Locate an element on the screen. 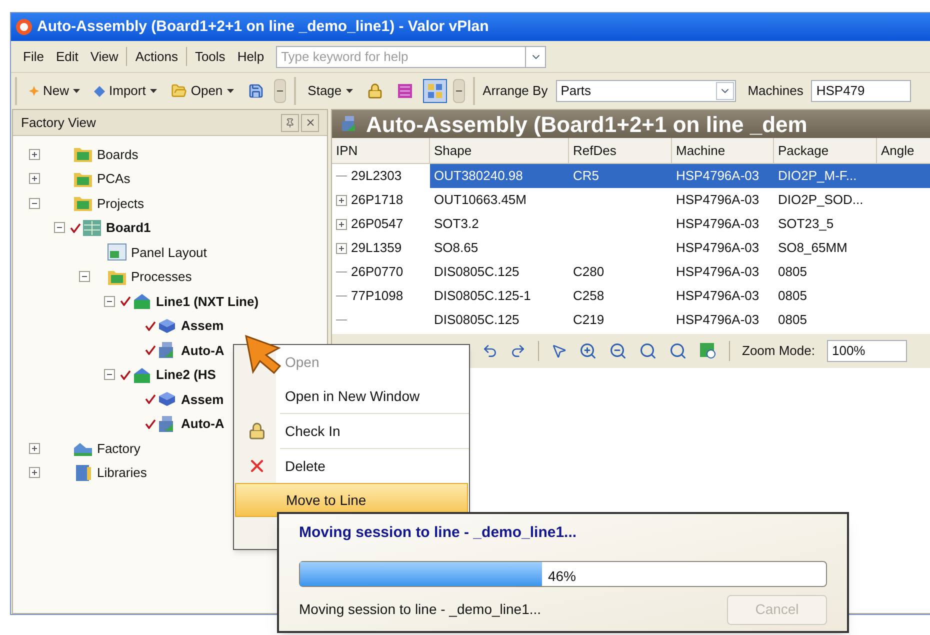 The height and width of the screenshot is (635, 930). help-search-field: Type keyword for help is located at coordinates (401, 57).